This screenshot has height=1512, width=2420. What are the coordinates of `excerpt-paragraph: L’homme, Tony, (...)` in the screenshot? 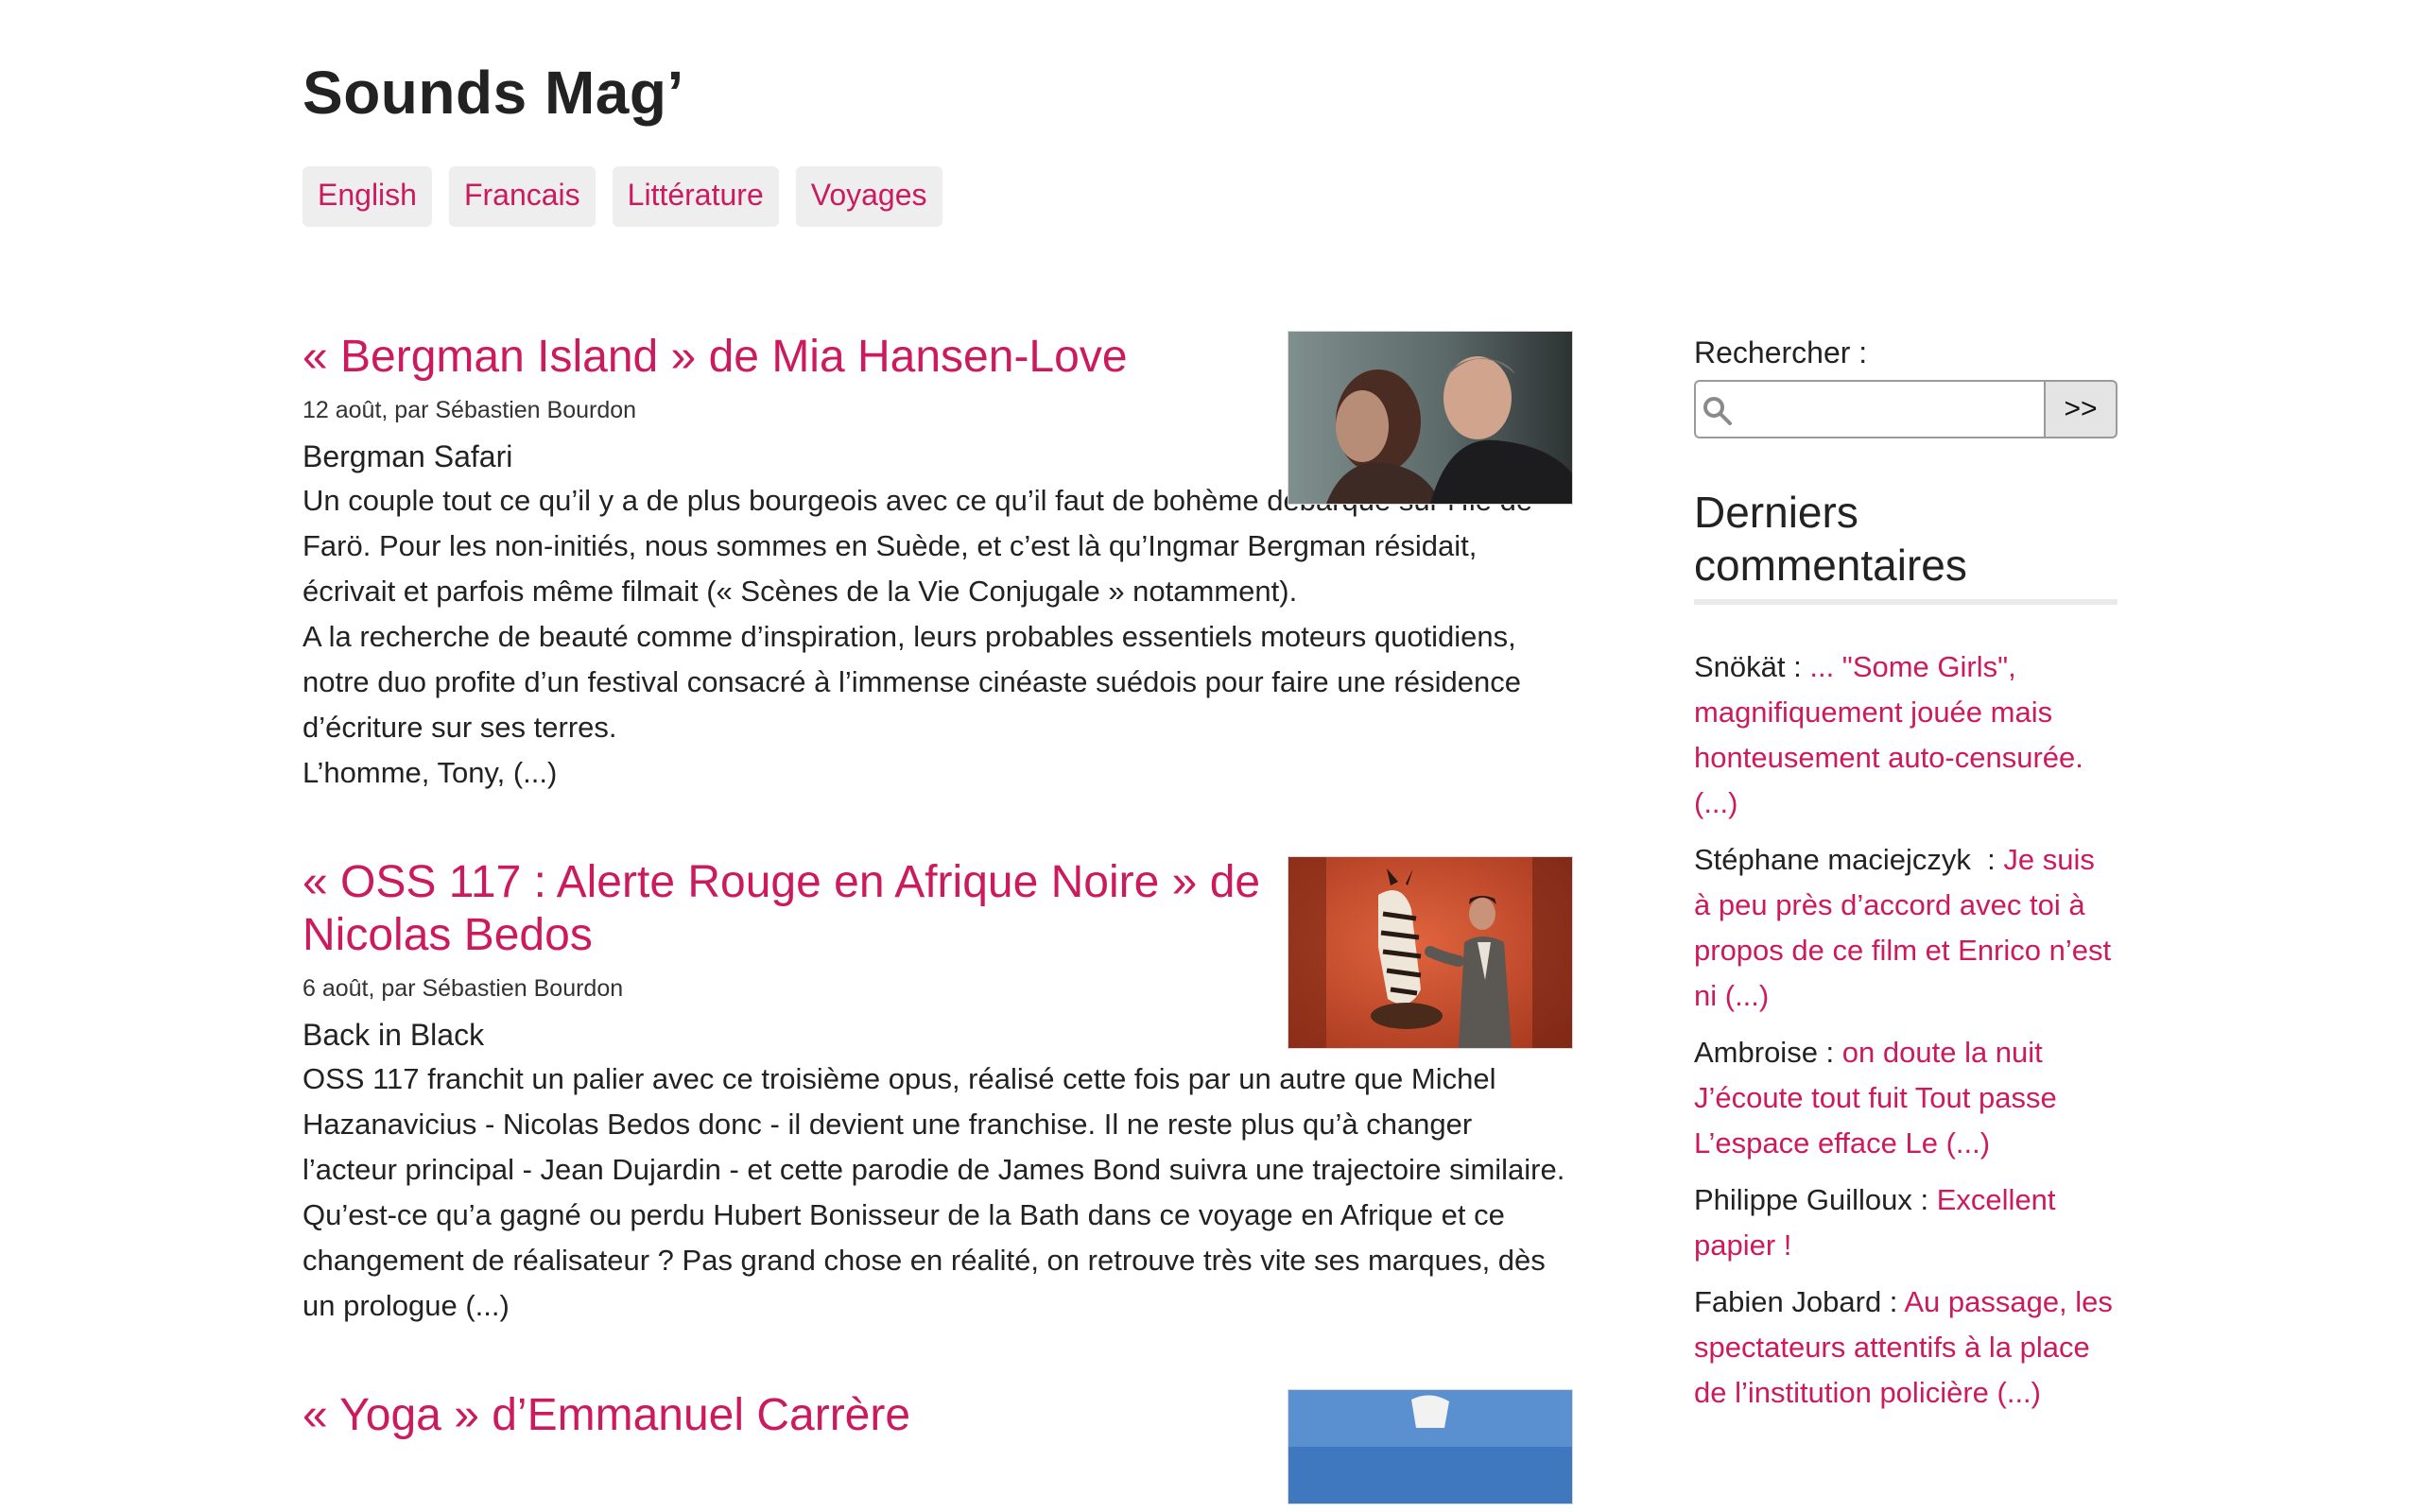 It's located at (430, 772).